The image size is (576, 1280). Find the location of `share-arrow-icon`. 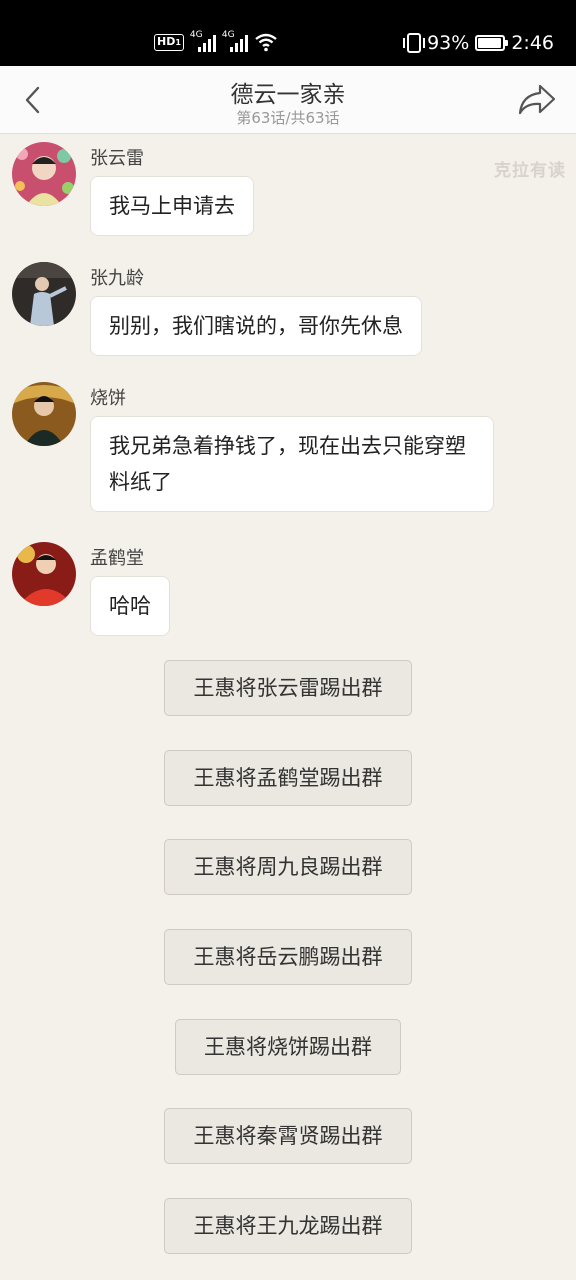

share-arrow-icon is located at coordinates (537, 99).